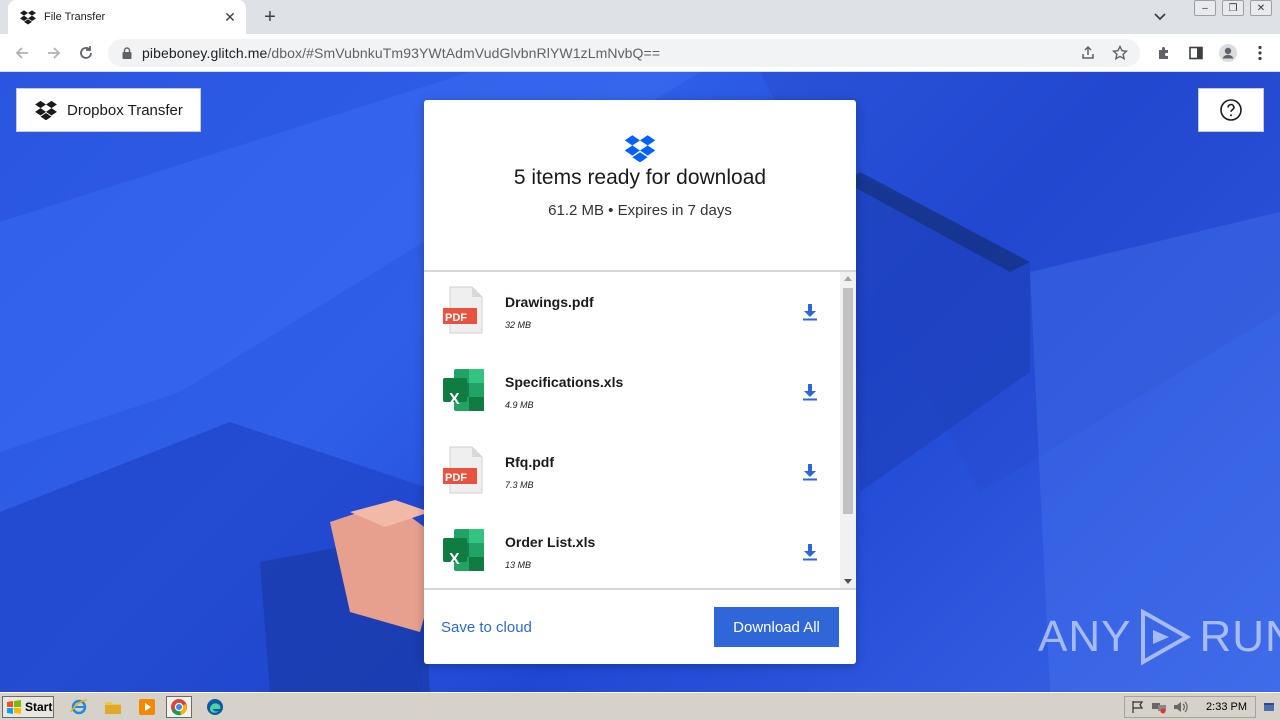 Image resolution: width=1280 pixels, height=720 pixels. I want to click on network-icon, so click(1159, 707).